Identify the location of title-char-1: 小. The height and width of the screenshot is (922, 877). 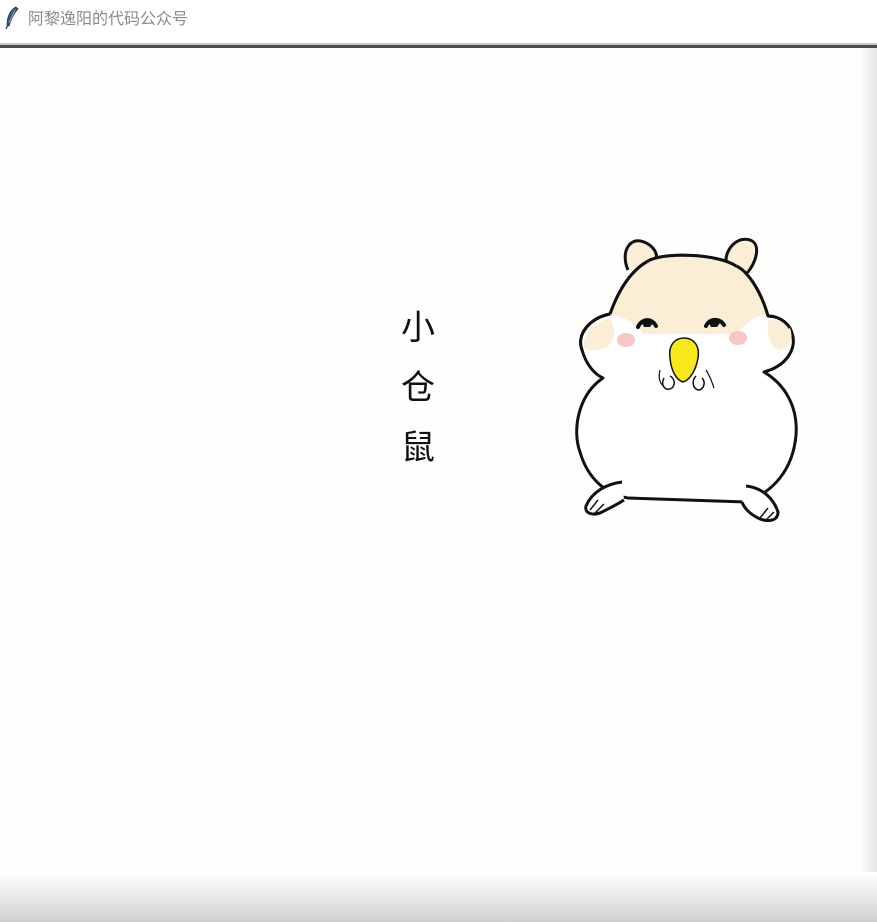
(418, 328).